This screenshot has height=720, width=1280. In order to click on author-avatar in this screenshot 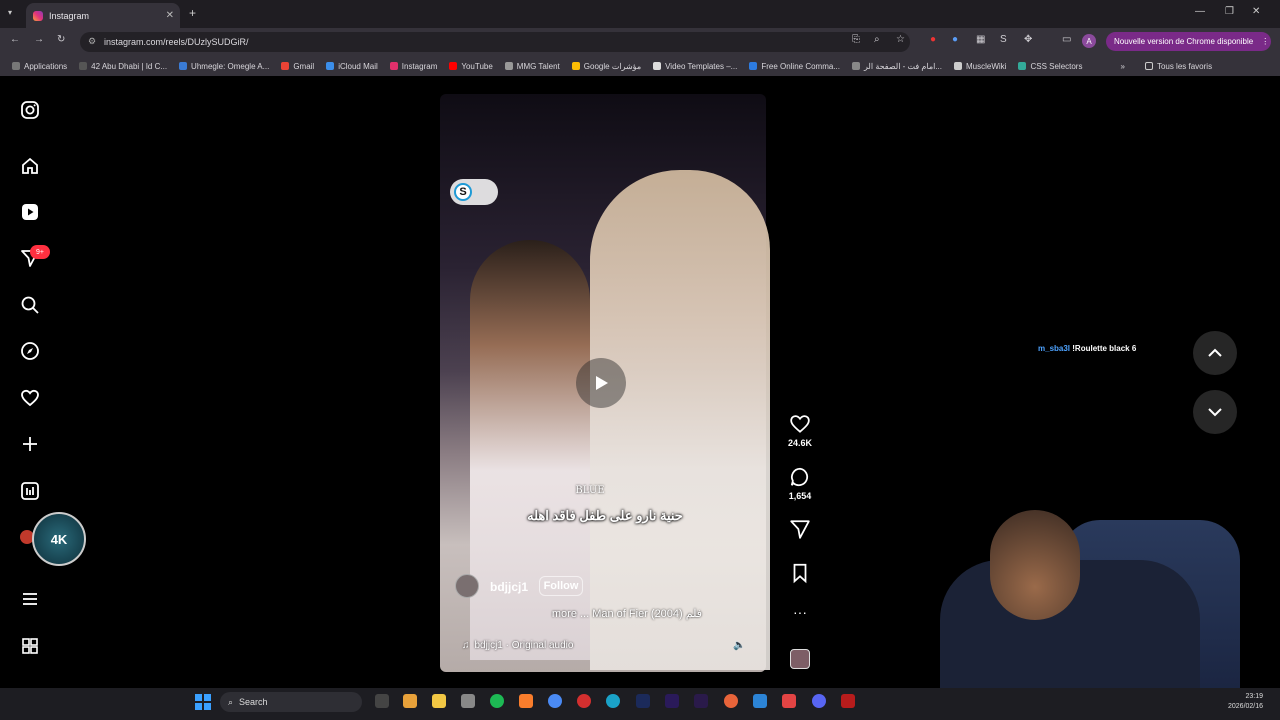, I will do `click(467, 586)`.